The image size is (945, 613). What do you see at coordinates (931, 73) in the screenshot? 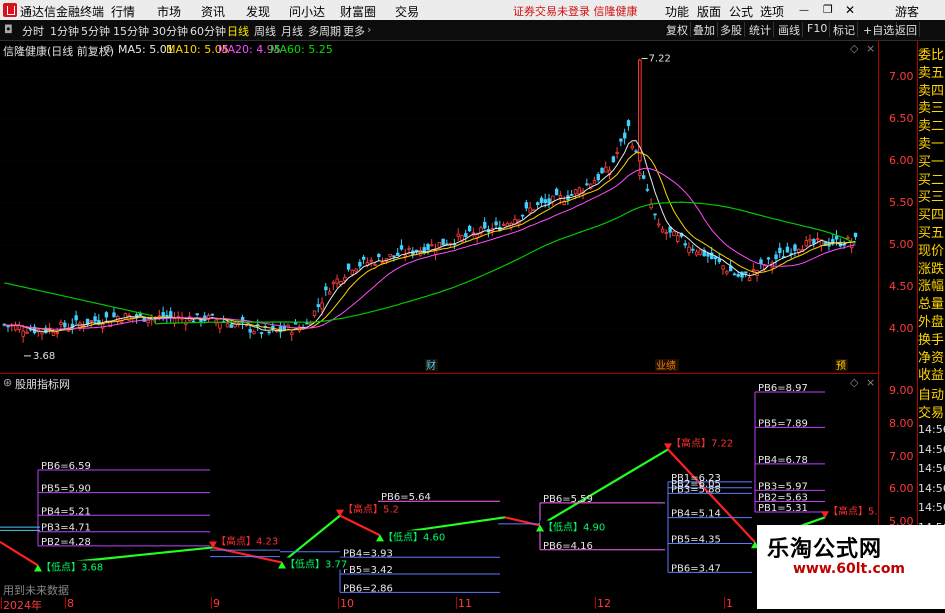
I see `quote-field-label: 卖五` at bounding box center [931, 73].